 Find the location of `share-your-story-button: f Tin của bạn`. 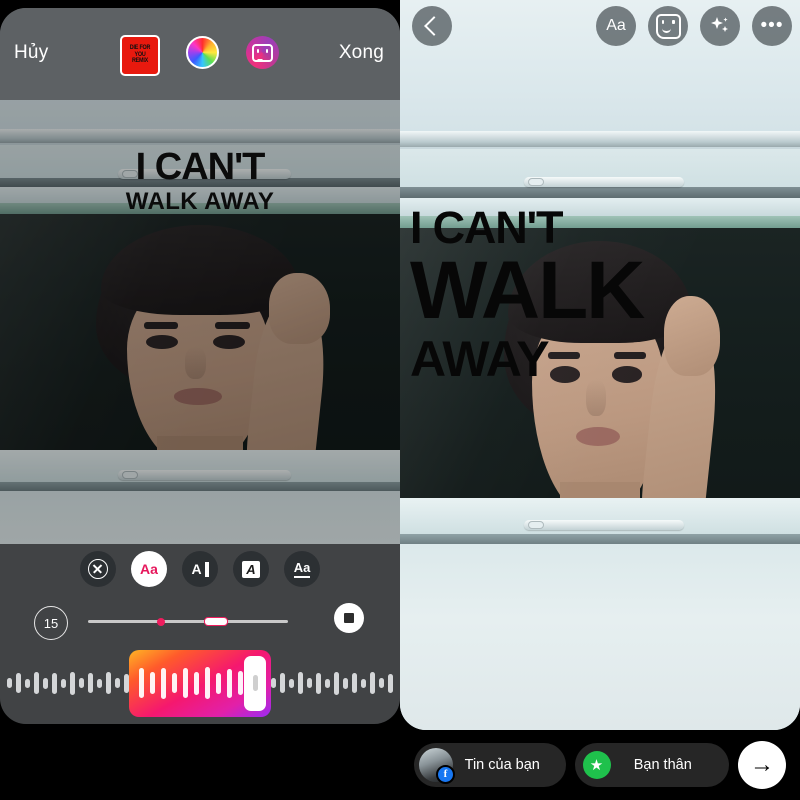

share-your-story-button: f Tin của bạn is located at coordinates (490, 765).